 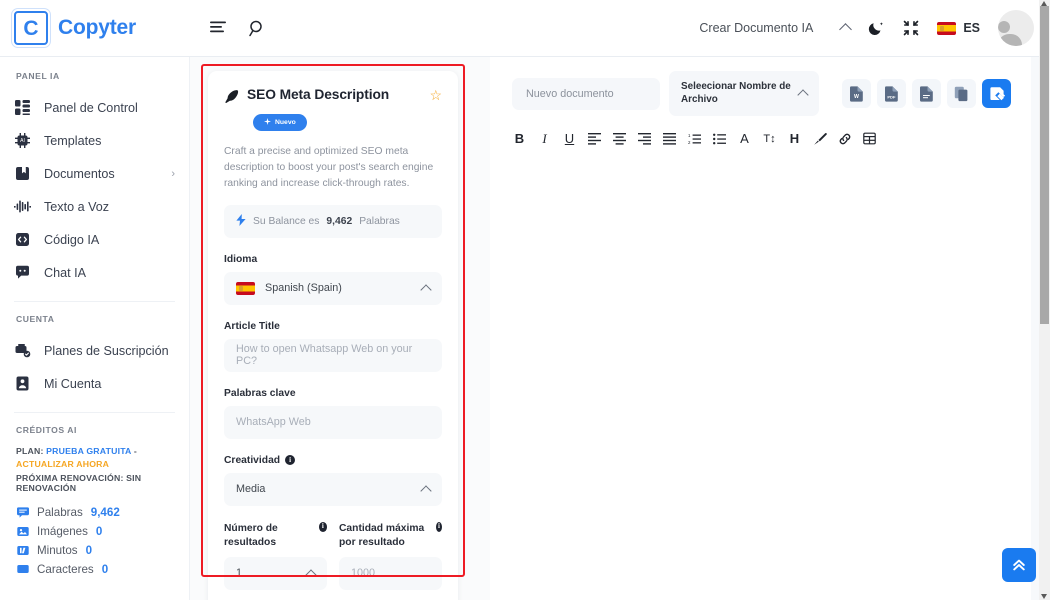 What do you see at coordinates (1019, 565) in the screenshot?
I see `scroll-to-top-button` at bounding box center [1019, 565].